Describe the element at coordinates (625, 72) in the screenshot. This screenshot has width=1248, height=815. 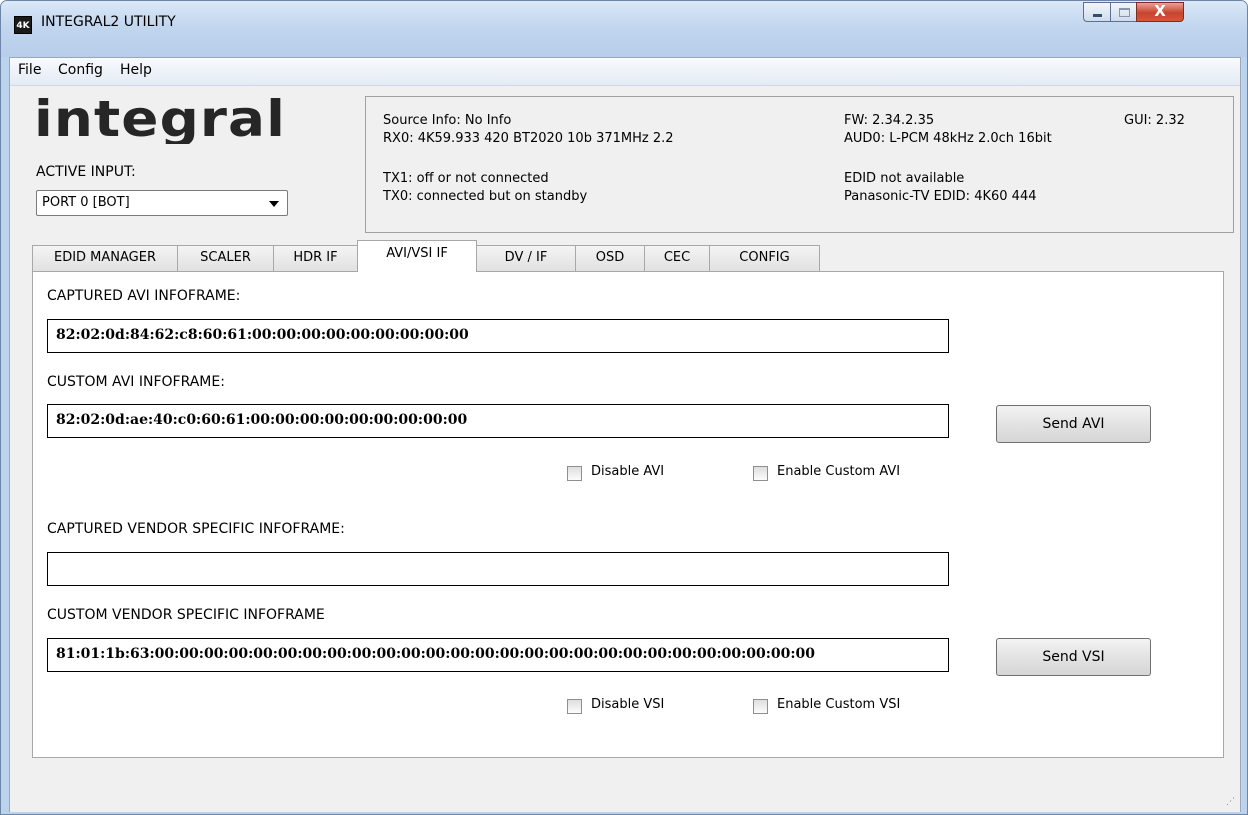
I see `menu-bar: File Config Help` at that location.